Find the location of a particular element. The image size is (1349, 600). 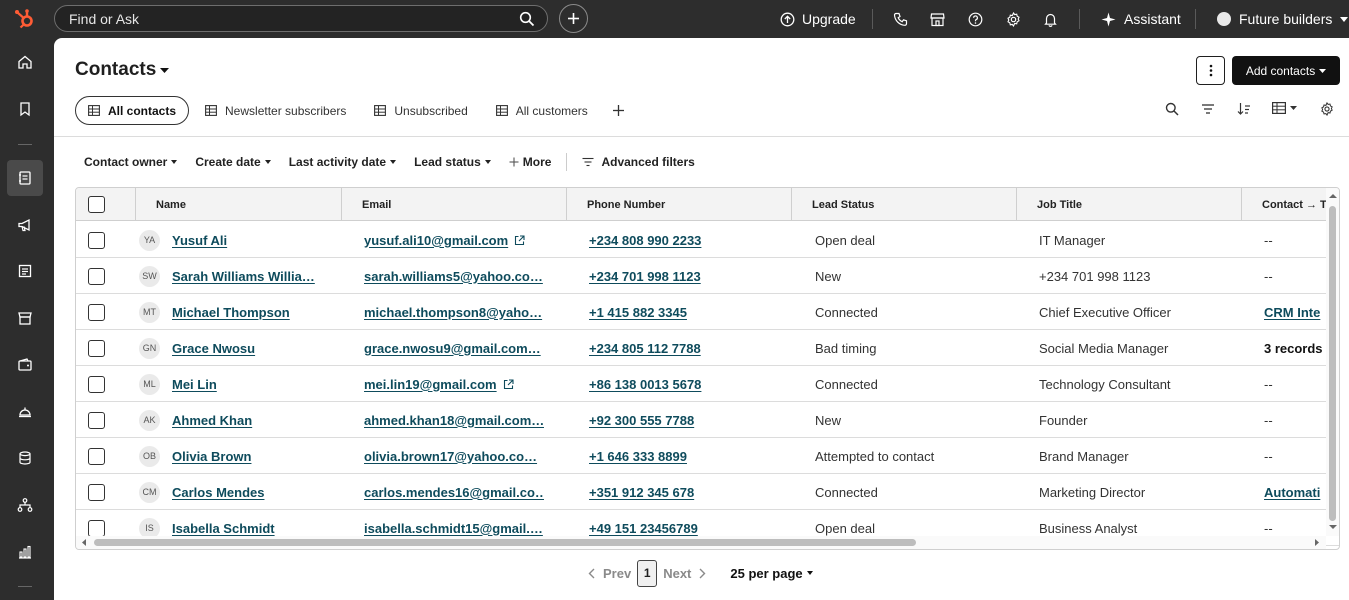

rail-service-bell-icon is located at coordinates (25, 411).